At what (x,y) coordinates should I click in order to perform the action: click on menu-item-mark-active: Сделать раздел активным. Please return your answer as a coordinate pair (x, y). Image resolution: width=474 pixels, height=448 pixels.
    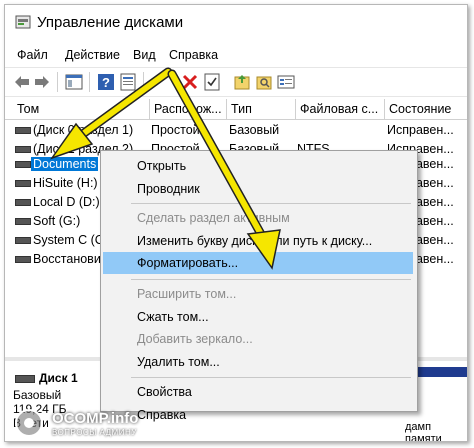
    Looking at the image, I should click on (213, 218).